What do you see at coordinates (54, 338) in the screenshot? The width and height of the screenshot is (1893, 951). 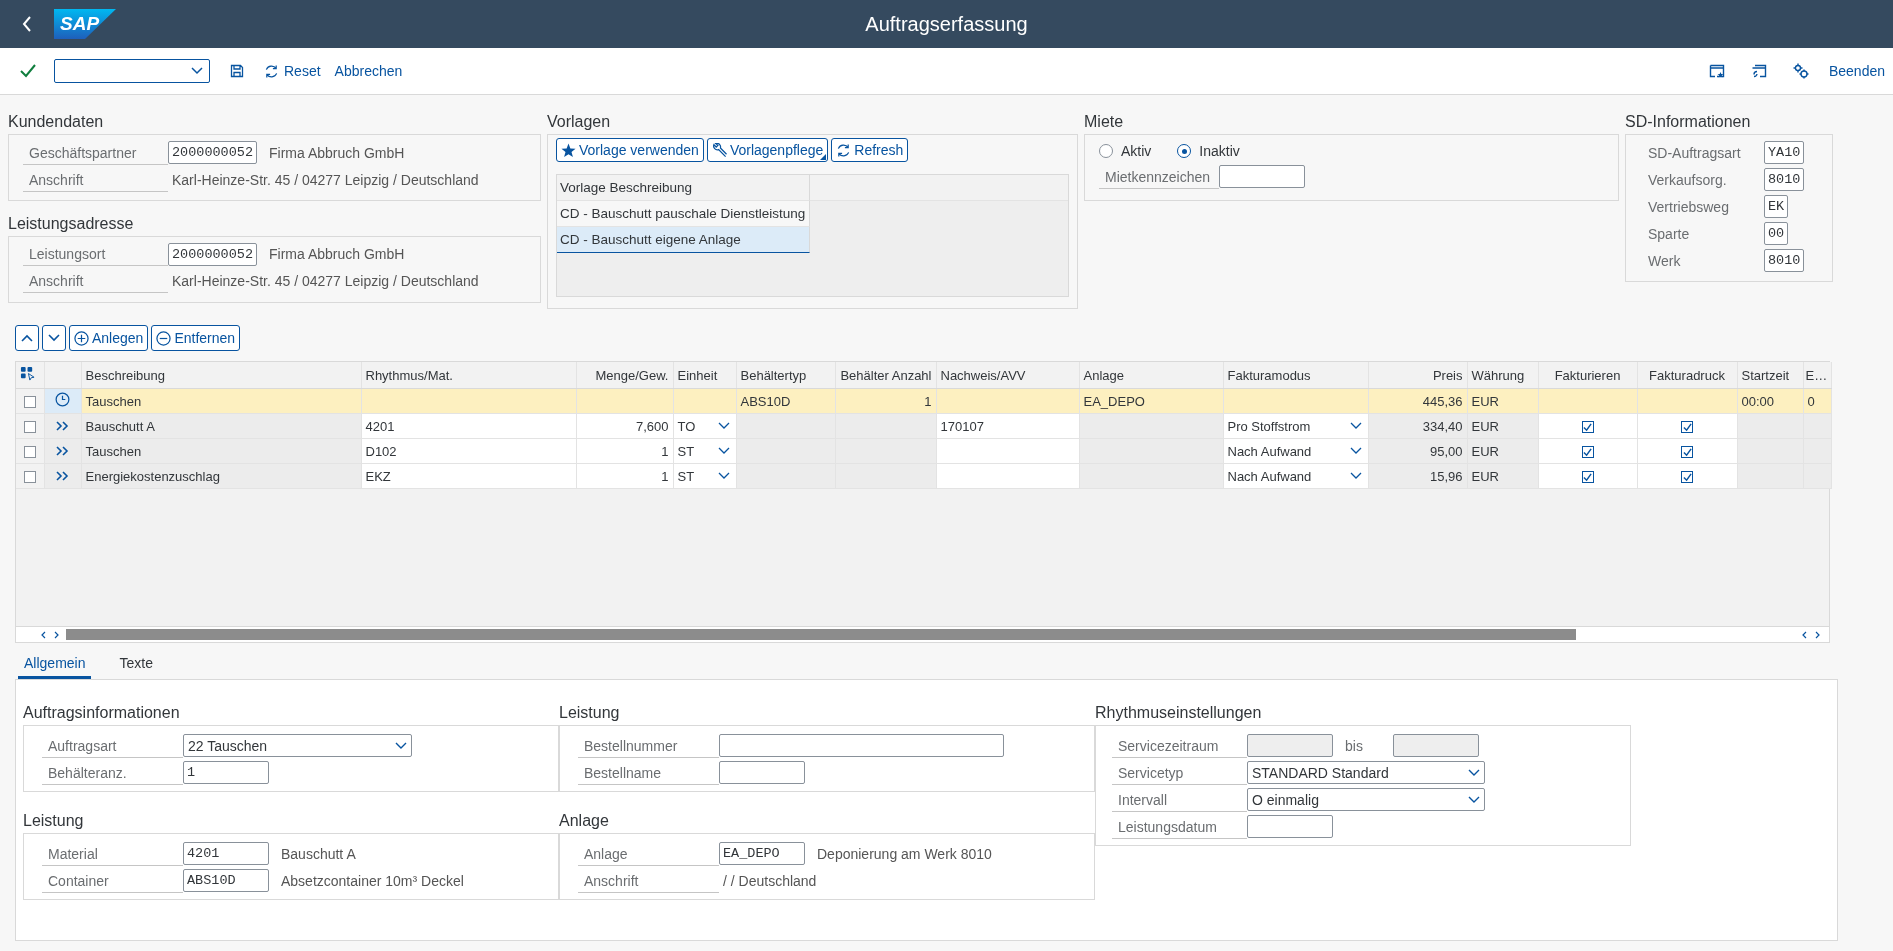 I see `move-down-button` at bounding box center [54, 338].